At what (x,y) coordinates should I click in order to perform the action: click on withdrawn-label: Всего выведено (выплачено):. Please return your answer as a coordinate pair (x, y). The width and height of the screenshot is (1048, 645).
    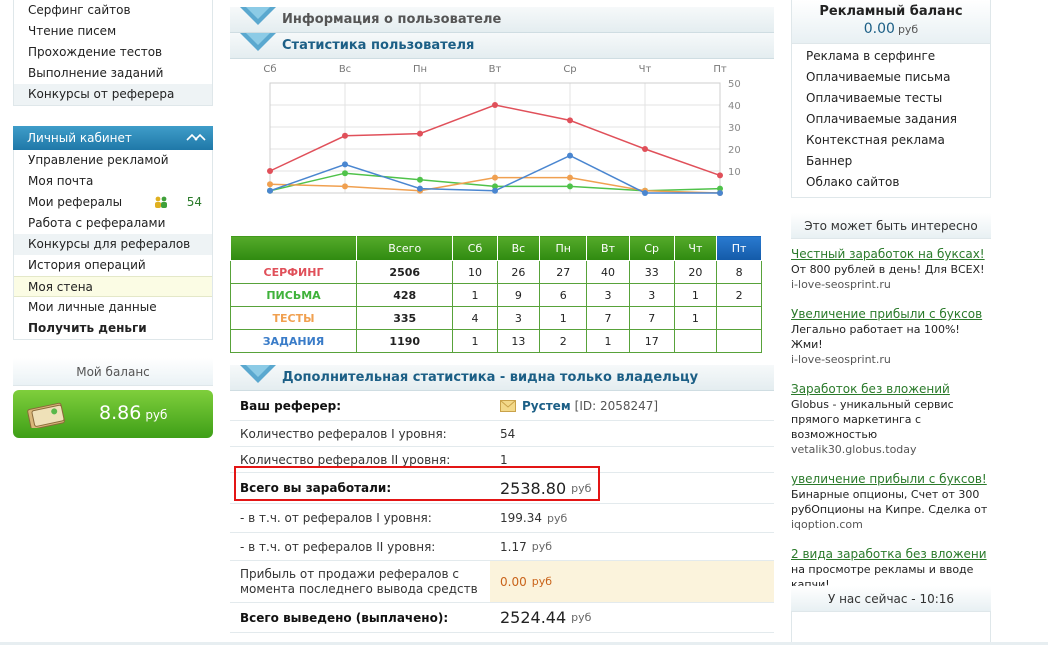
    Looking at the image, I should click on (344, 617).